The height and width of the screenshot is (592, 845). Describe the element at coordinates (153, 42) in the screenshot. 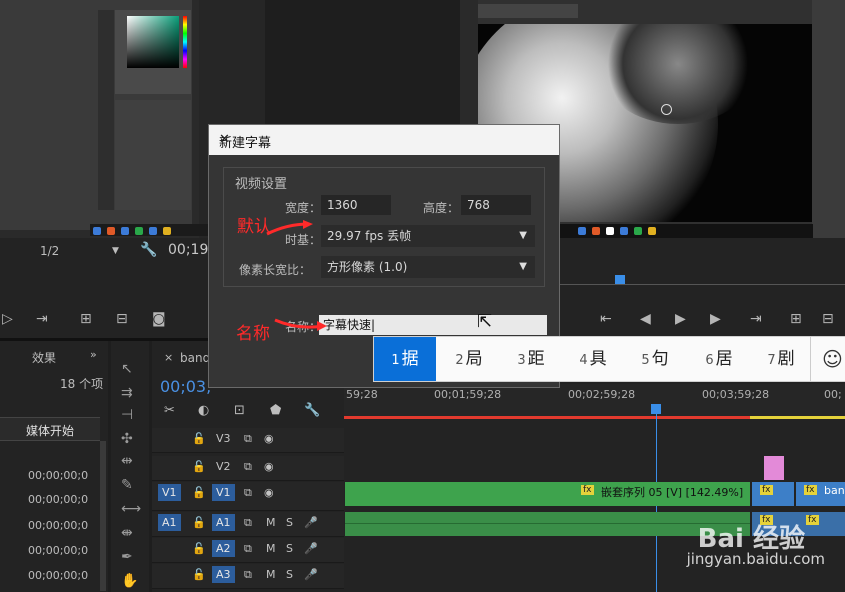

I see `color-picker` at that location.